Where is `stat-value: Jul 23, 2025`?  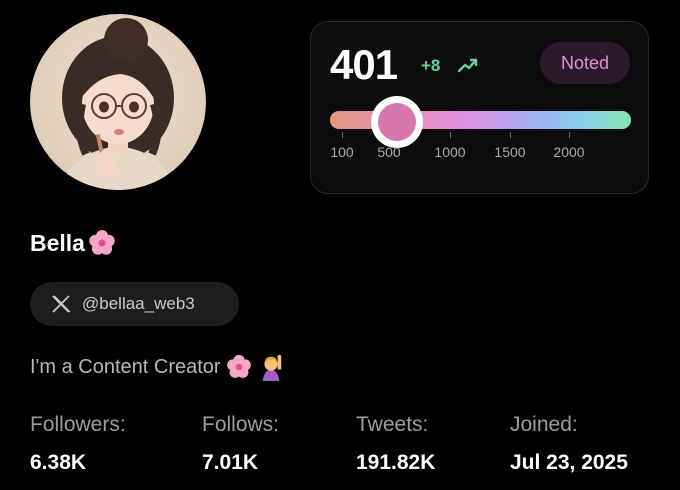 stat-value: Jul 23, 2025 is located at coordinates (569, 462).